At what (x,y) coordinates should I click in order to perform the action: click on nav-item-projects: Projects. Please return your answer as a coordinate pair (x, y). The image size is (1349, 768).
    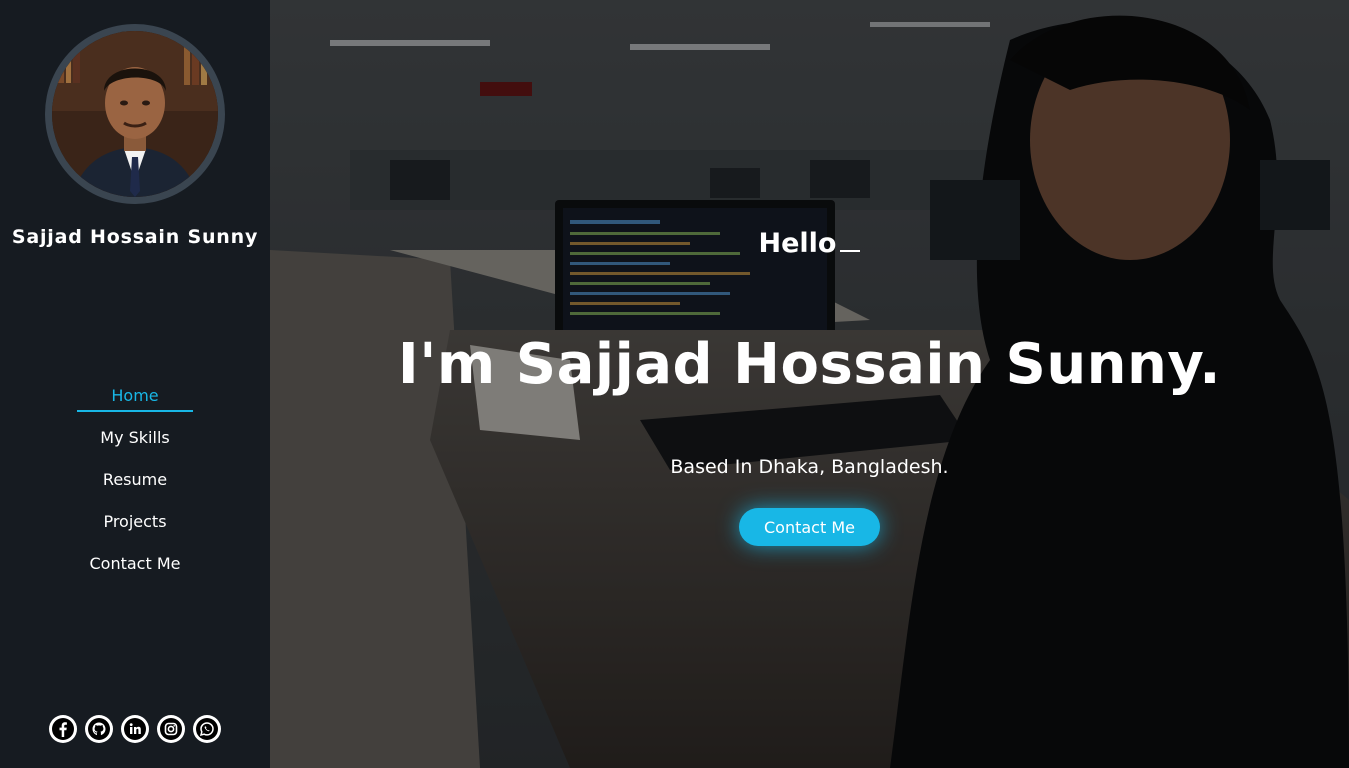
    Looking at the image, I should click on (135, 531).